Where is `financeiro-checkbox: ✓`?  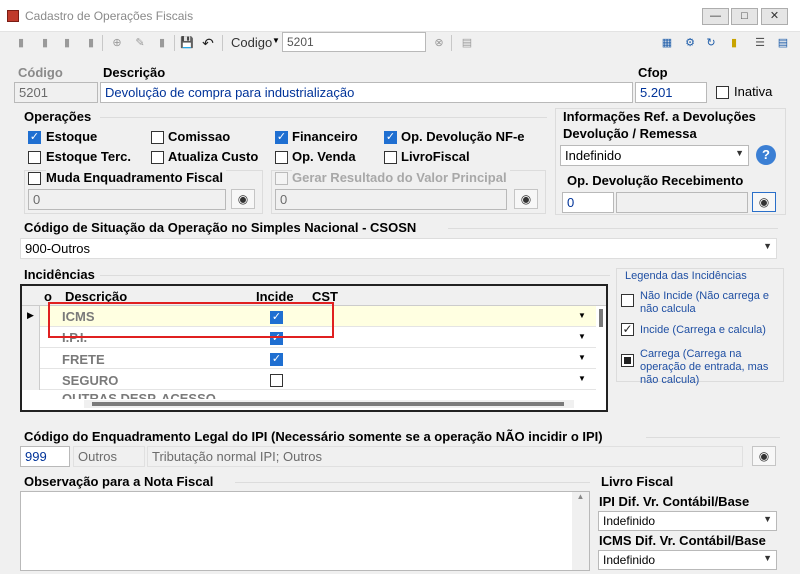 financeiro-checkbox: ✓ is located at coordinates (281, 137).